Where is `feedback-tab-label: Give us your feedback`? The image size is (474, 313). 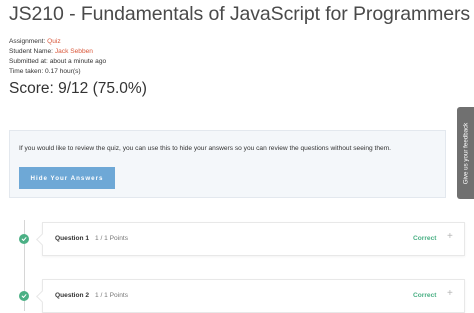 feedback-tab-label: Give us your feedback is located at coordinates (466, 153).